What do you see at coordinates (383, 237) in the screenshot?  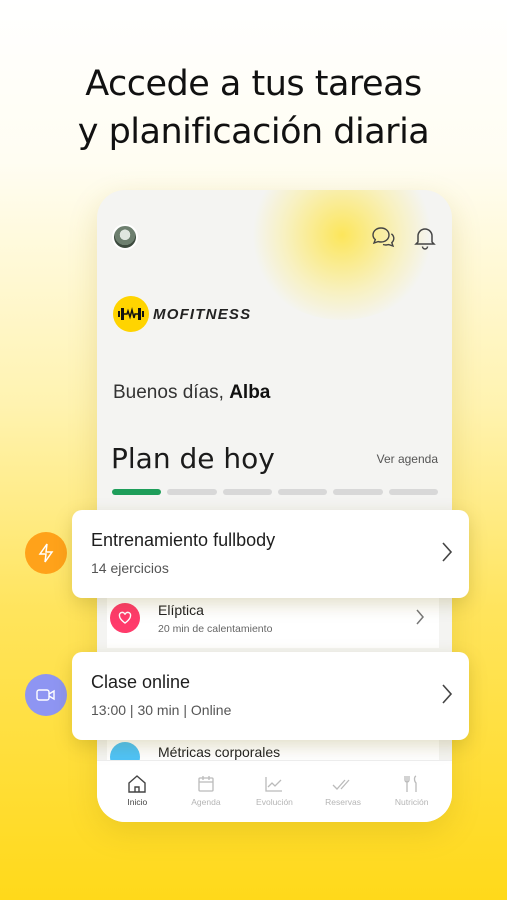 I see `chat-icon` at bounding box center [383, 237].